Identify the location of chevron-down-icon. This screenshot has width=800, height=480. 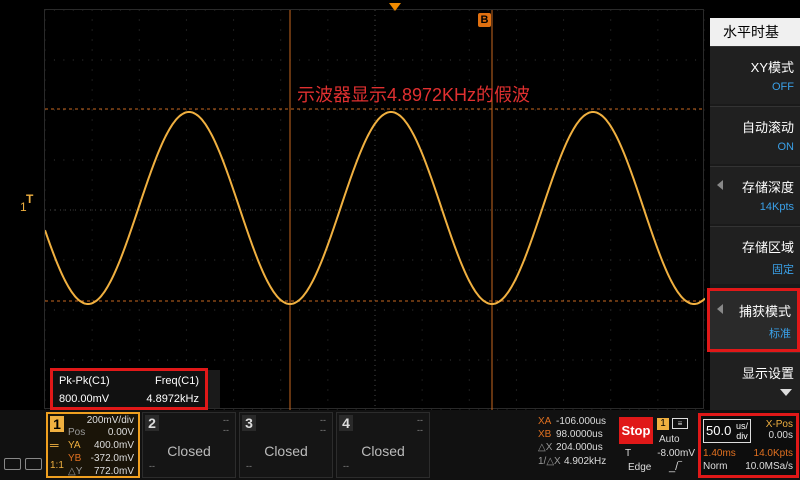
(786, 392).